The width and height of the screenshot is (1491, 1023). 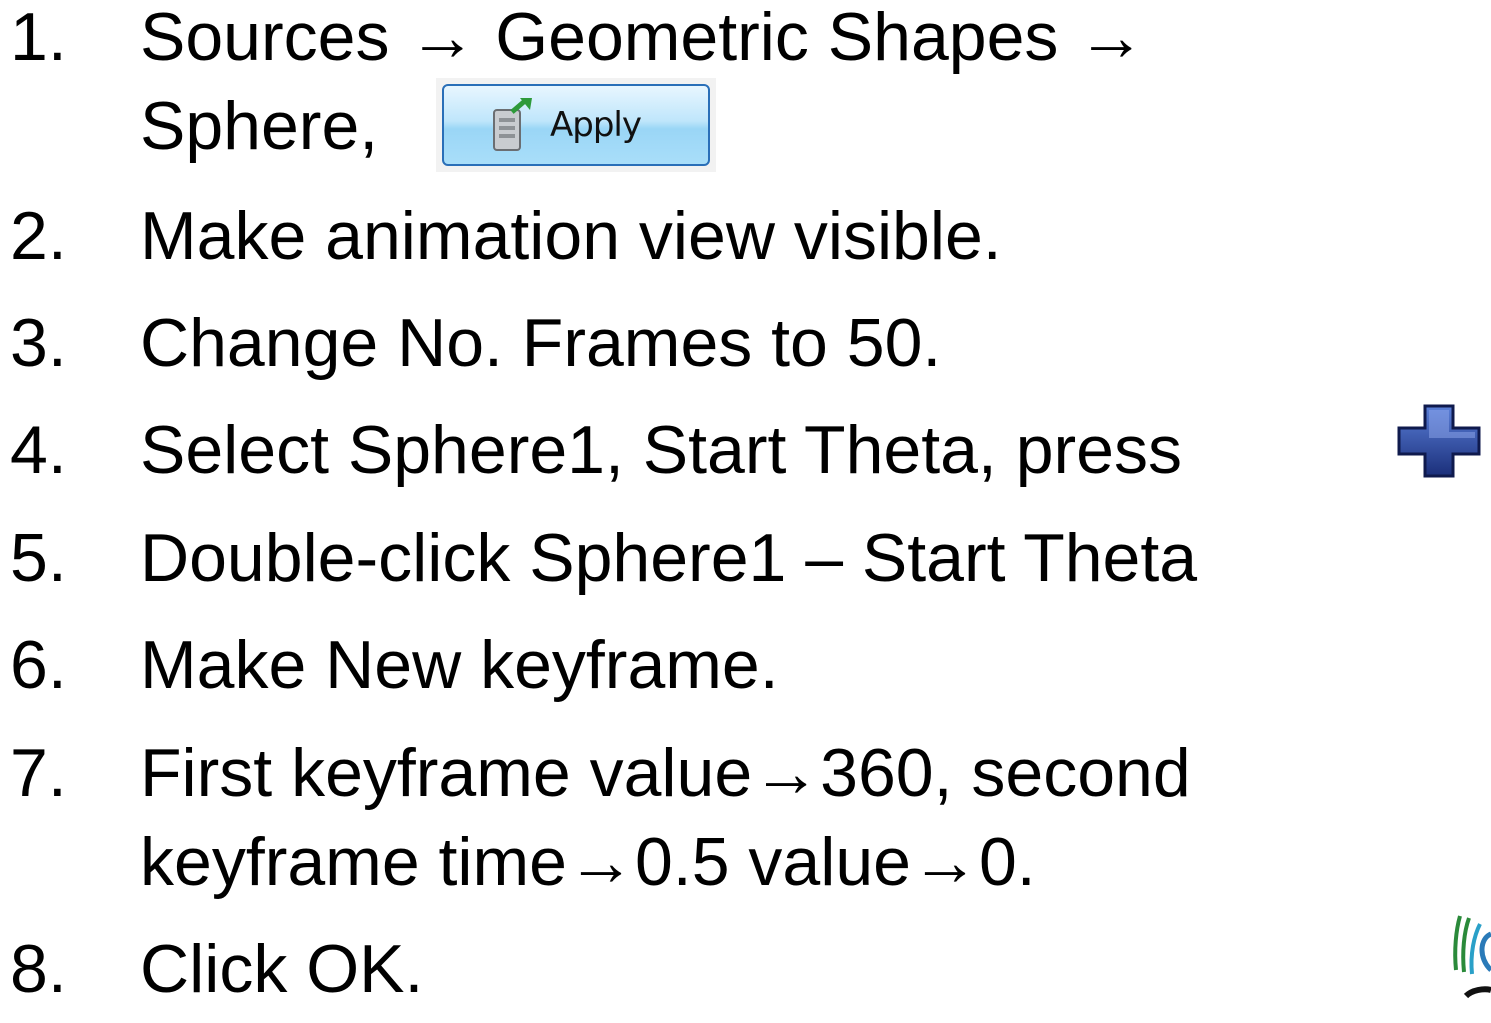 What do you see at coordinates (38, 665) in the screenshot?
I see `step-number: 6.` at bounding box center [38, 665].